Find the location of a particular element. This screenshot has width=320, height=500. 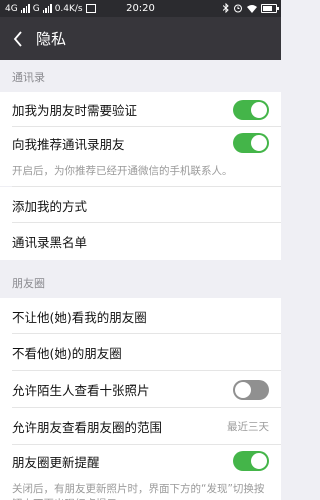

status-bar: 4G G 0.4K/s 20:20 is located at coordinates (140, 8).